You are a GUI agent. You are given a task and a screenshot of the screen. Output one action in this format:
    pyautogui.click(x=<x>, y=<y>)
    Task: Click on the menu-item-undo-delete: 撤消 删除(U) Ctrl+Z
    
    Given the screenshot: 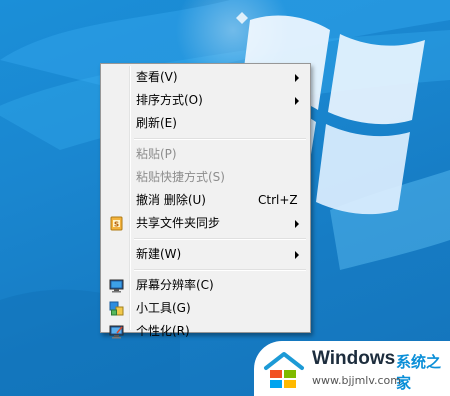 What is the action you would take?
    pyautogui.click(x=205, y=200)
    